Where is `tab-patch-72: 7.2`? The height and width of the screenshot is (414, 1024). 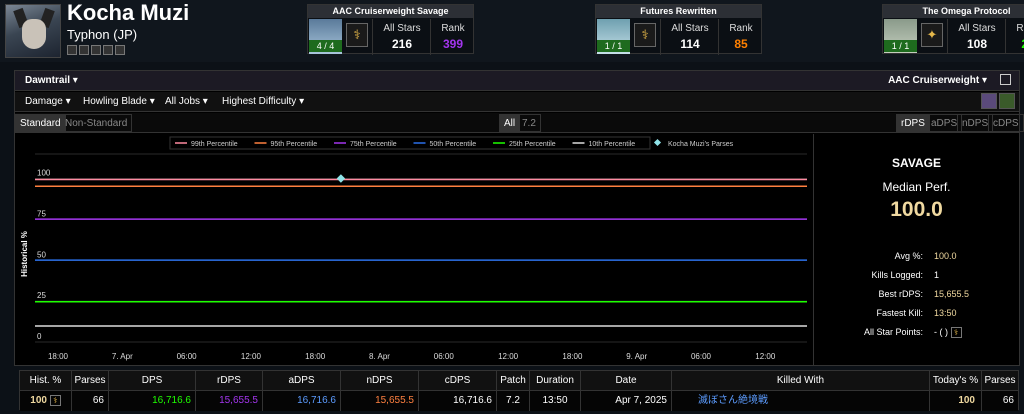 tab-patch-72: 7.2 is located at coordinates (529, 123).